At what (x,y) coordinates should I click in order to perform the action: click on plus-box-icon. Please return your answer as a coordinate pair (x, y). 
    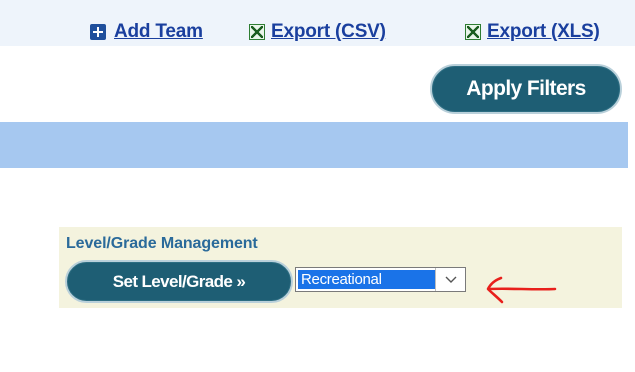
    Looking at the image, I should click on (98, 32).